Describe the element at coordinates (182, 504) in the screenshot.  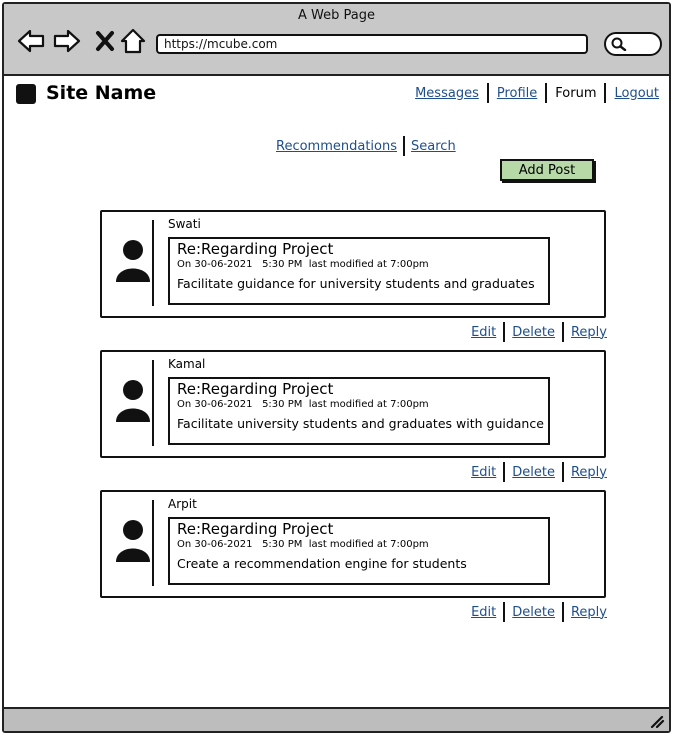
I see `post-author: Arpit` at that location.